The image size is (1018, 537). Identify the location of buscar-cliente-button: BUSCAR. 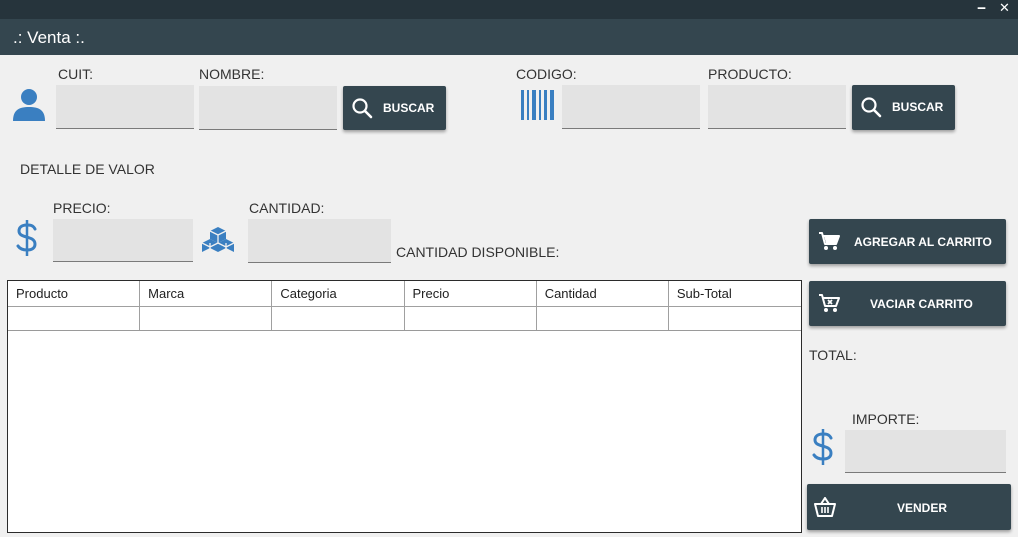
(394, 108).